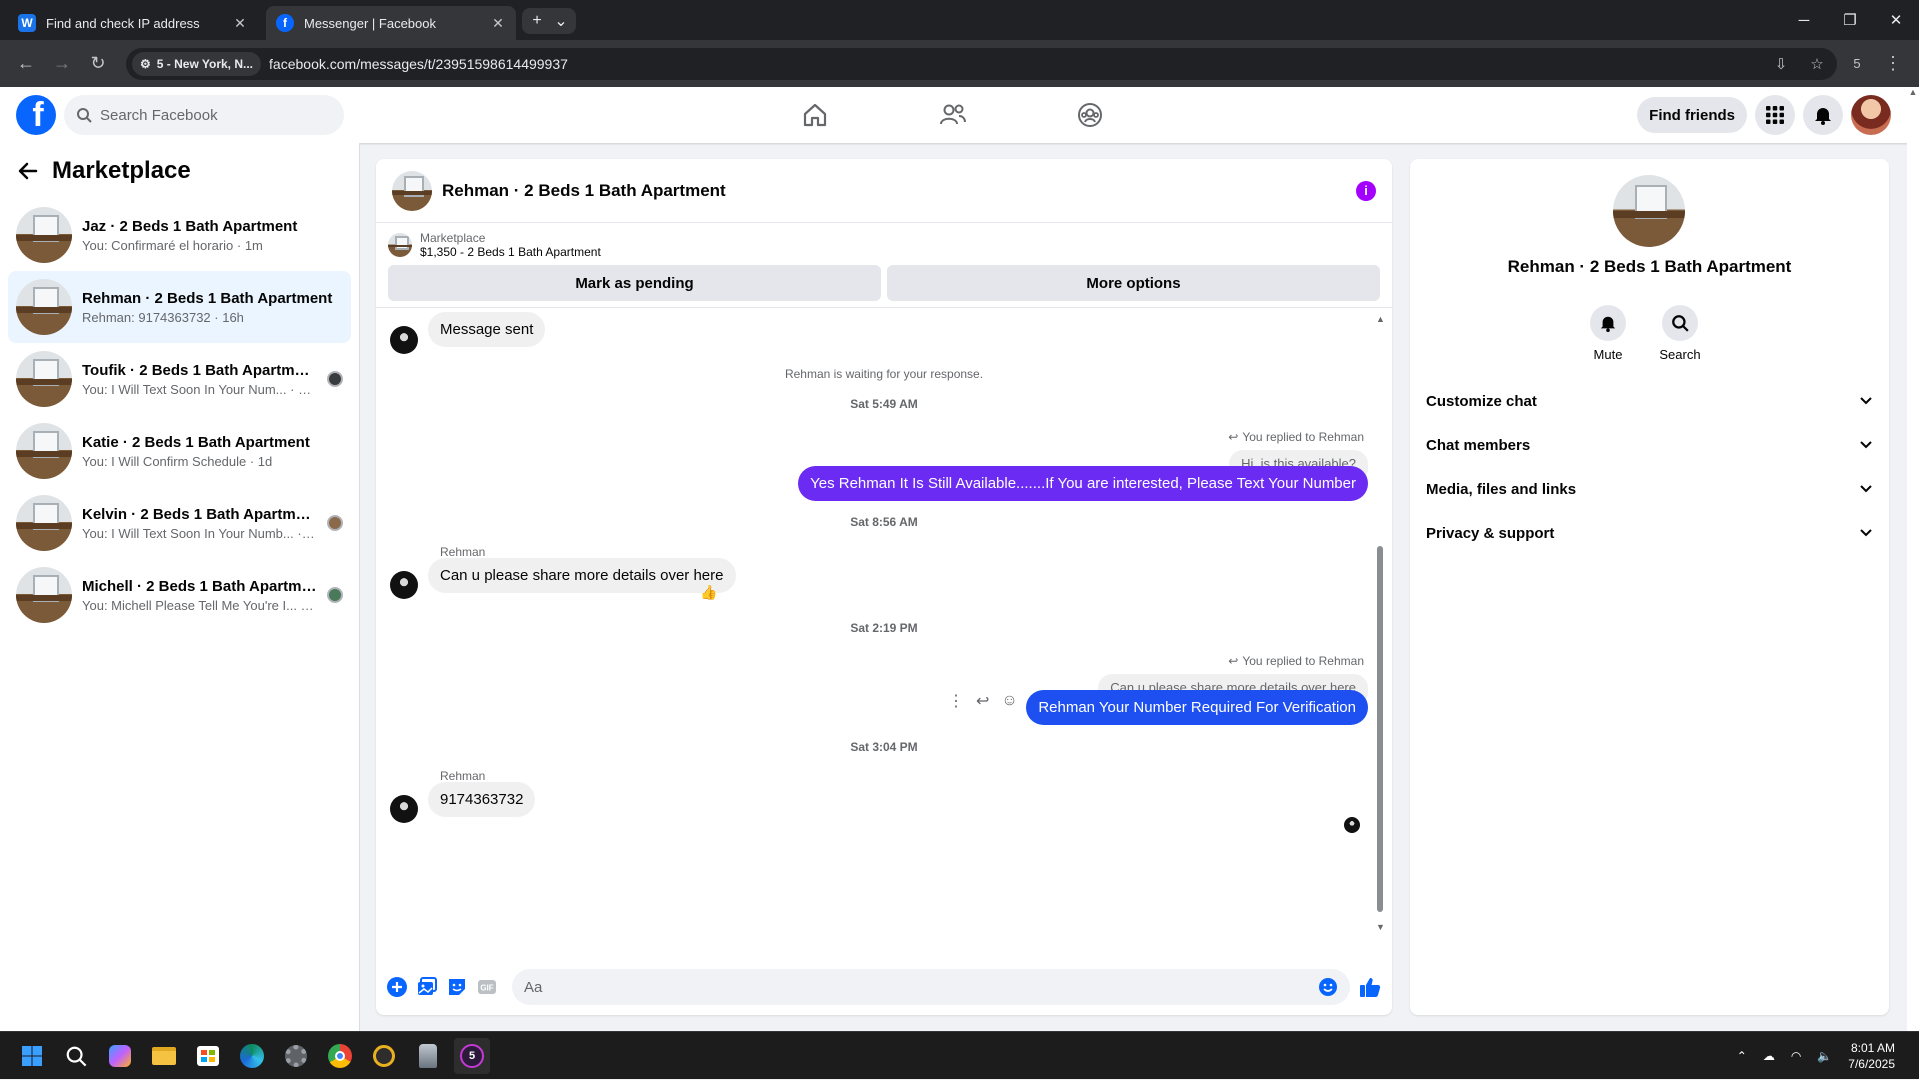  Describe the element at coordinates (1649, 401) in the screenshot. I see `section-customize-chat: Customize chat` at that location.